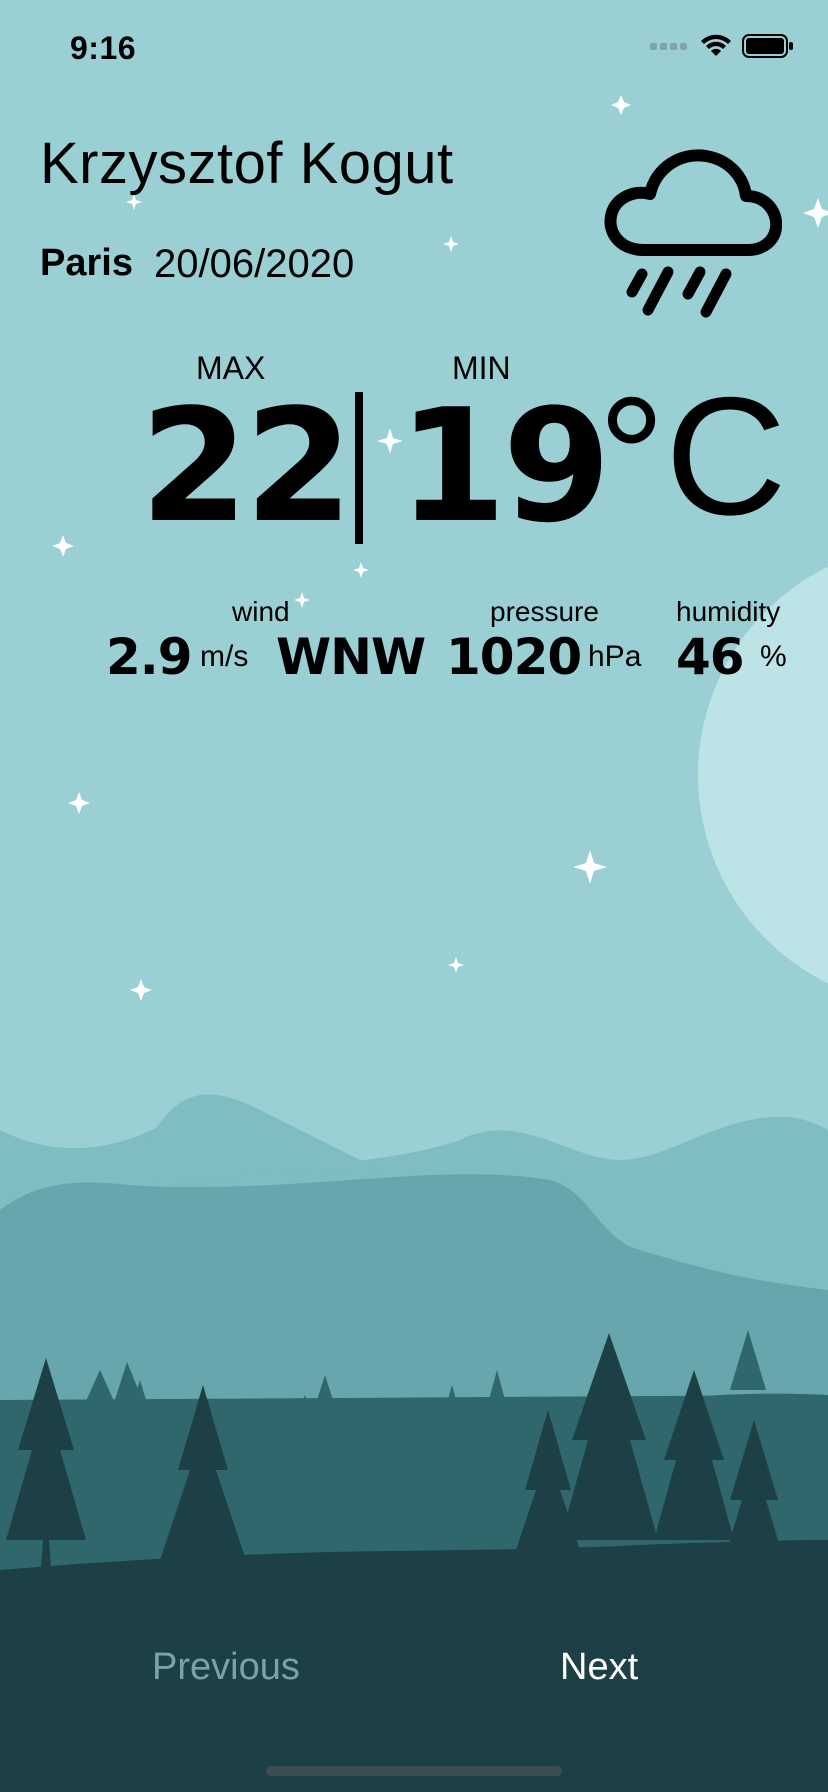  What do you see at coordinates (226, 1667) in the screenshot?
I see `previous-button: Previous` at bounding box center [226, 1667].